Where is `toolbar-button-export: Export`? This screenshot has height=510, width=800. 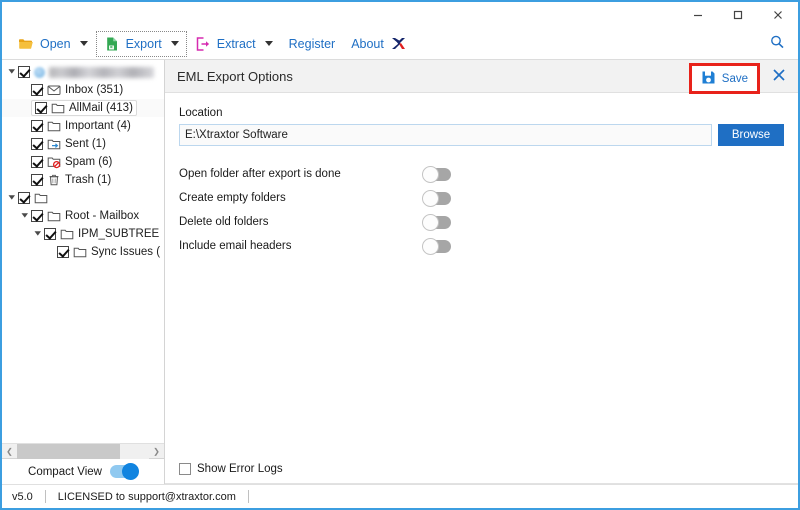
toolbar-button-export: Export is located at coordinates (141, 43).